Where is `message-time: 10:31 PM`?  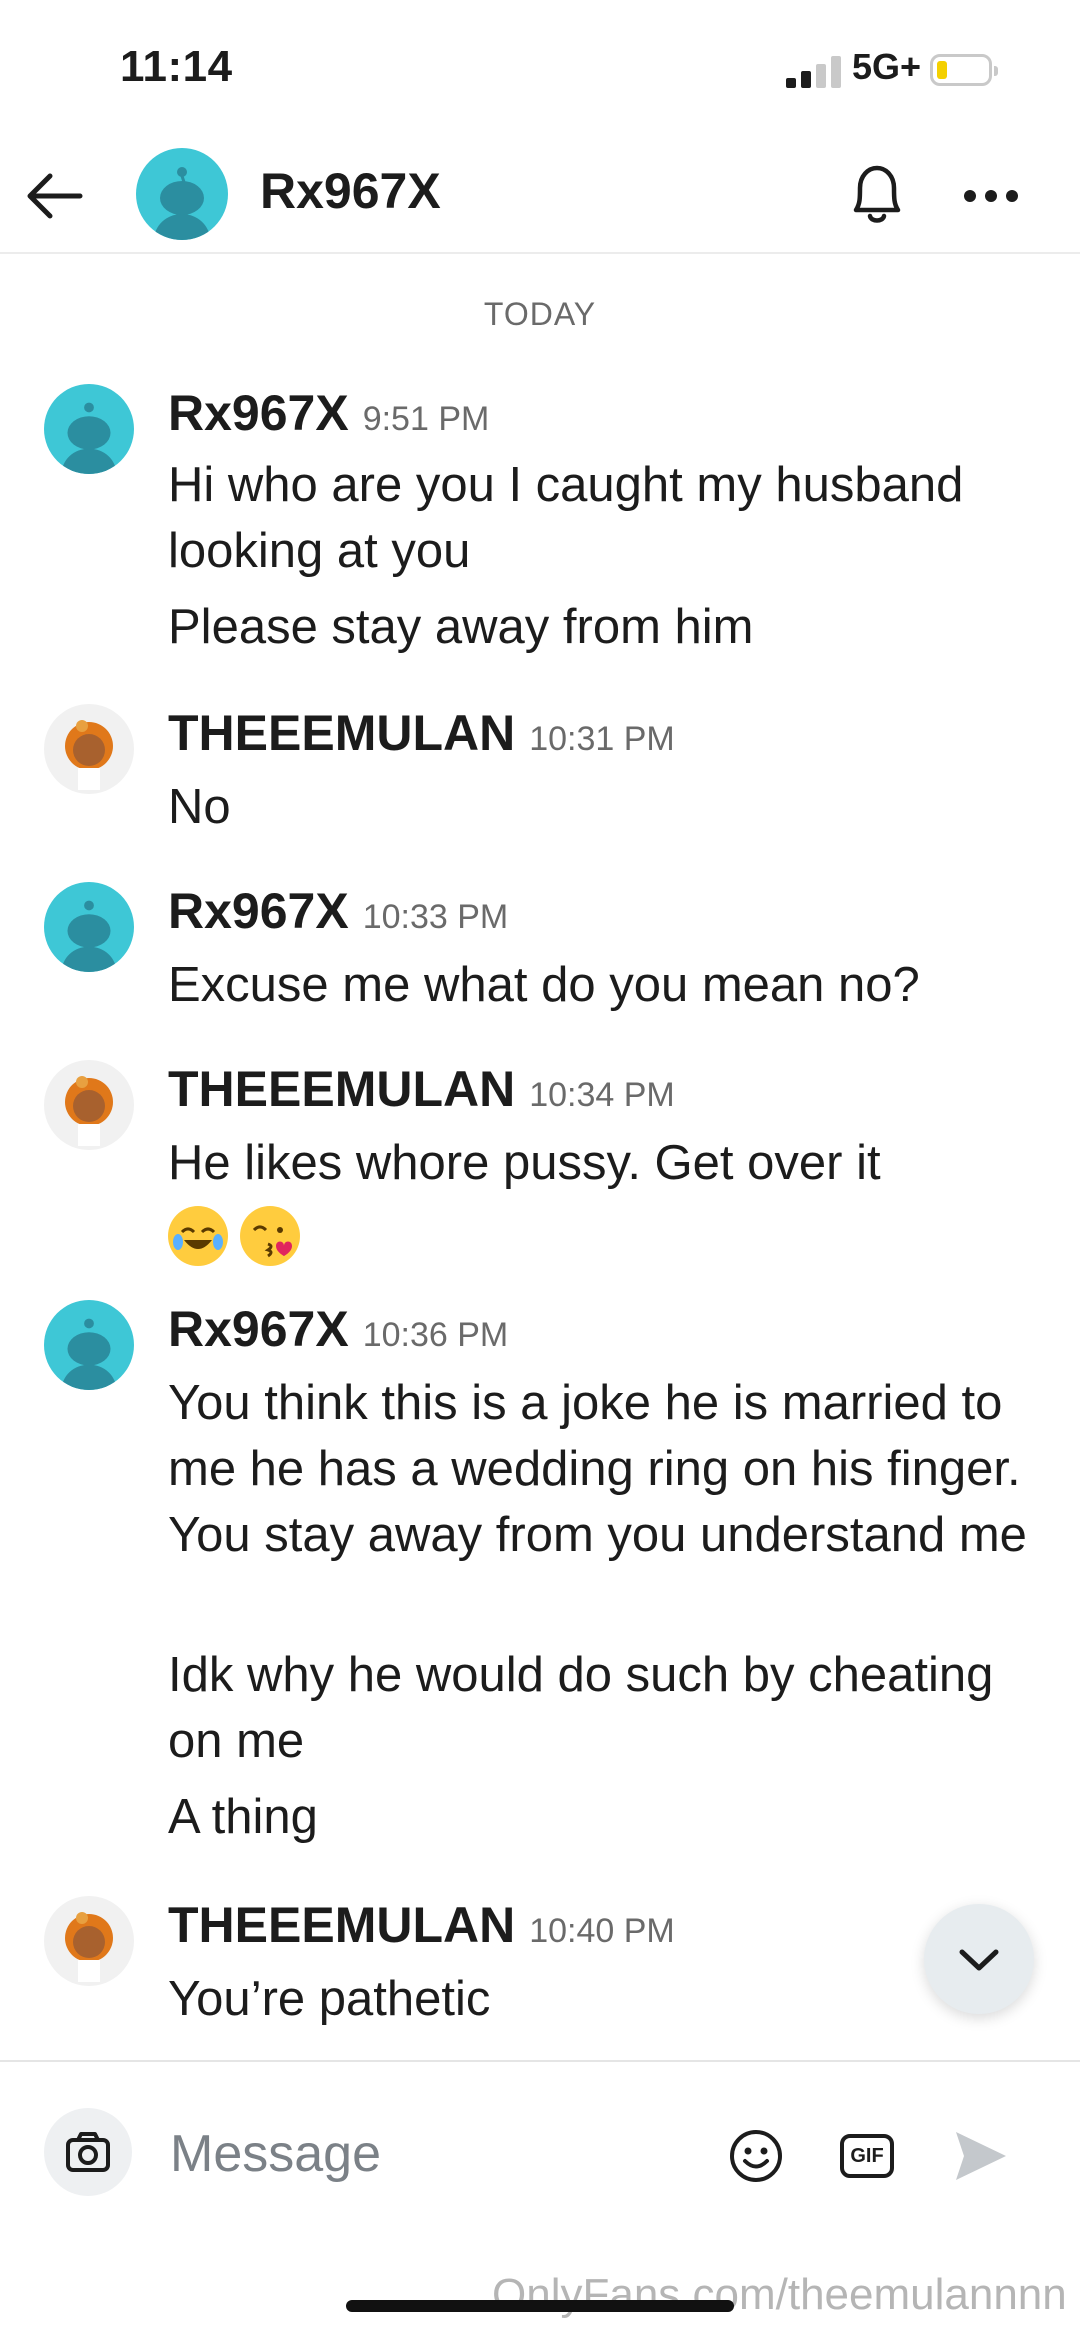
message-time: 10:31 PM is located at coordinates (602, 739).